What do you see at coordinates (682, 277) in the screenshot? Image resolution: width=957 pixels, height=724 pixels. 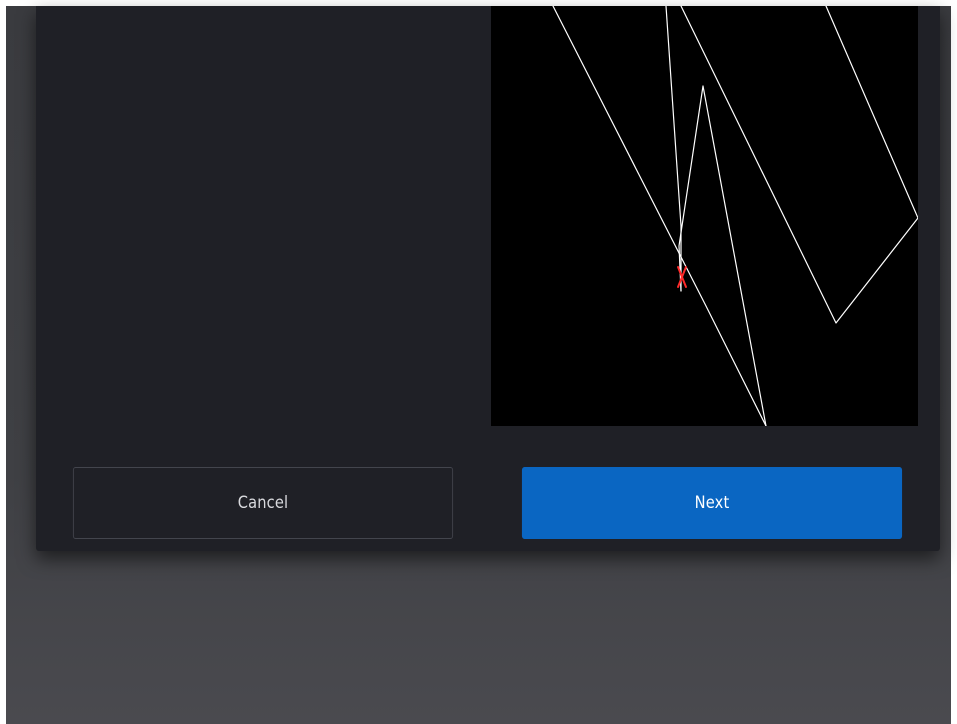 I see `x-marker-icon` at bounding box center [682, 277].